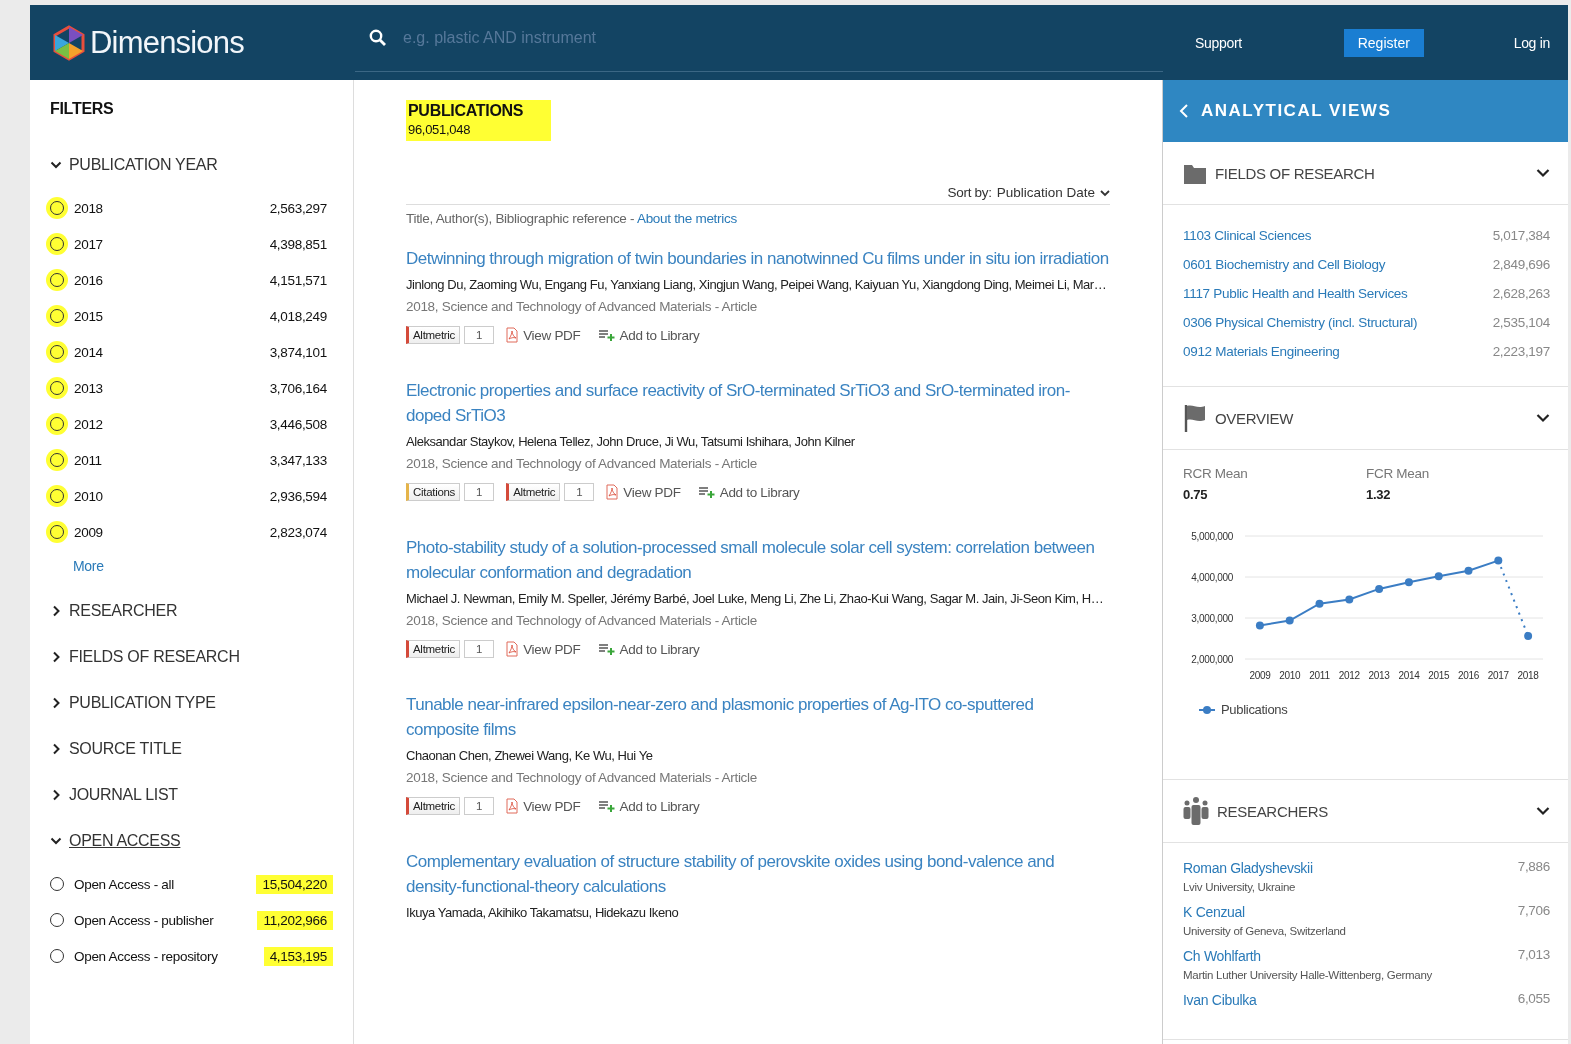 The width and height of the screenshot is (1571, 1044). I want to click on back-chevron-icon, so click(1184, 111).